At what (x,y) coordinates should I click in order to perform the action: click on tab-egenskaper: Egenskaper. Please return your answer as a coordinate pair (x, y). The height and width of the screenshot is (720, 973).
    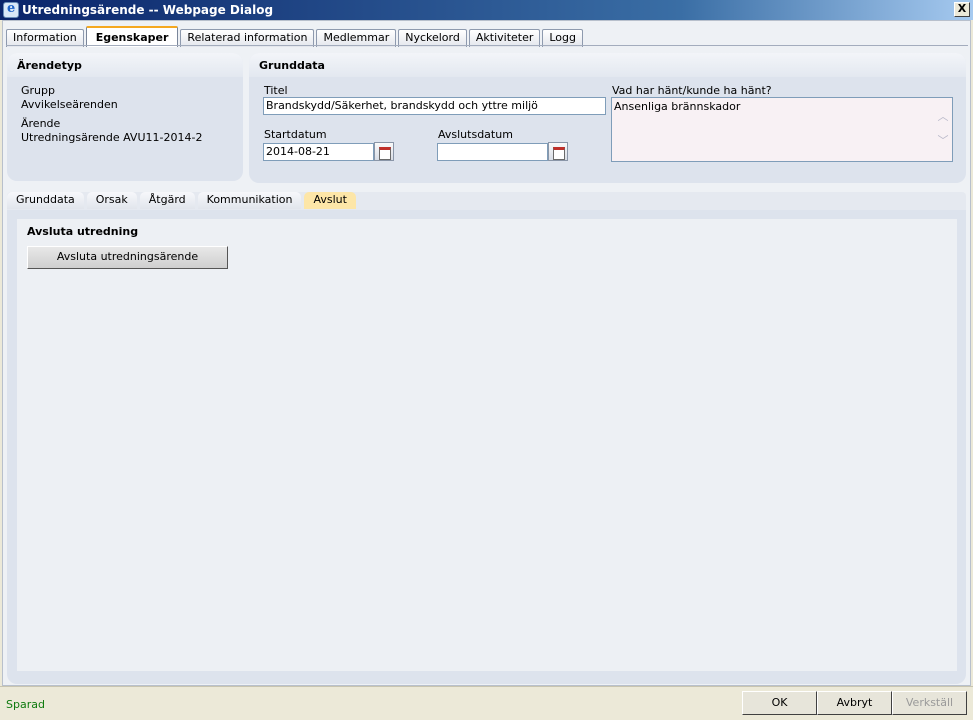
    Looking at the image, I should click on (132, 36).